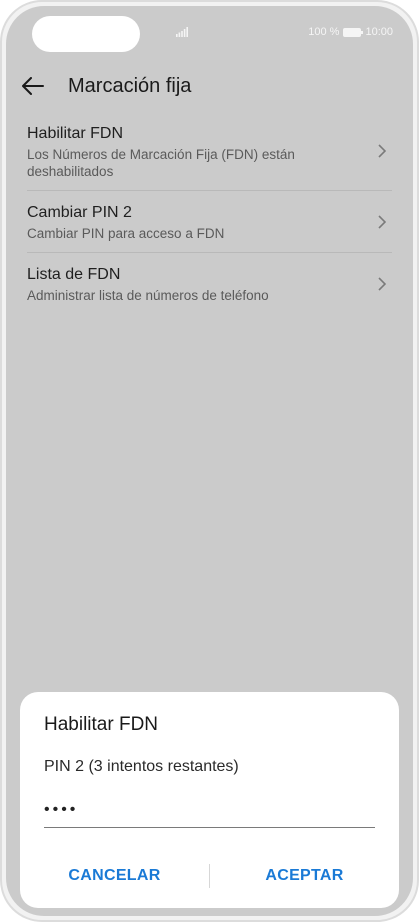 The image size is (419, 922). I want to click on dialog-buttons: CANCELAR ACEPTAR, so click(209, 876).